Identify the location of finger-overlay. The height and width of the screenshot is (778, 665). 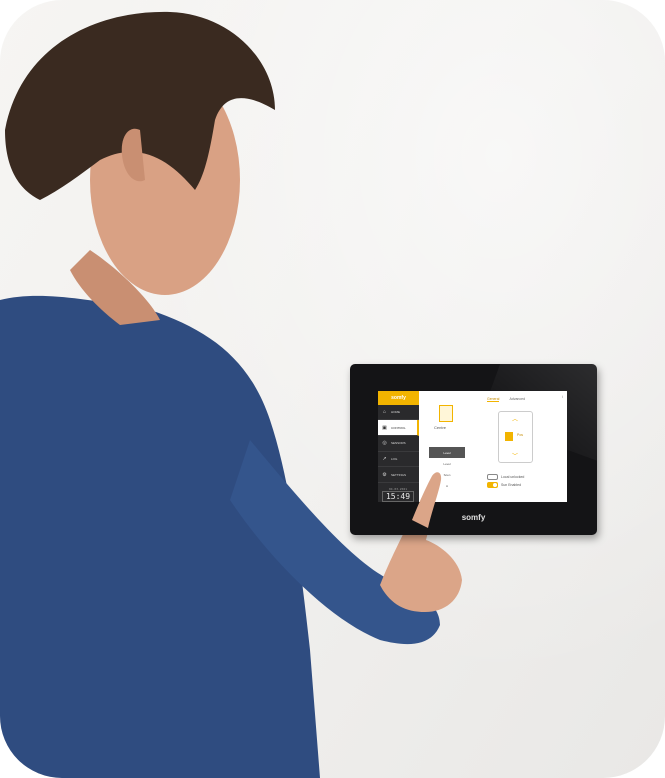
(427, 500).